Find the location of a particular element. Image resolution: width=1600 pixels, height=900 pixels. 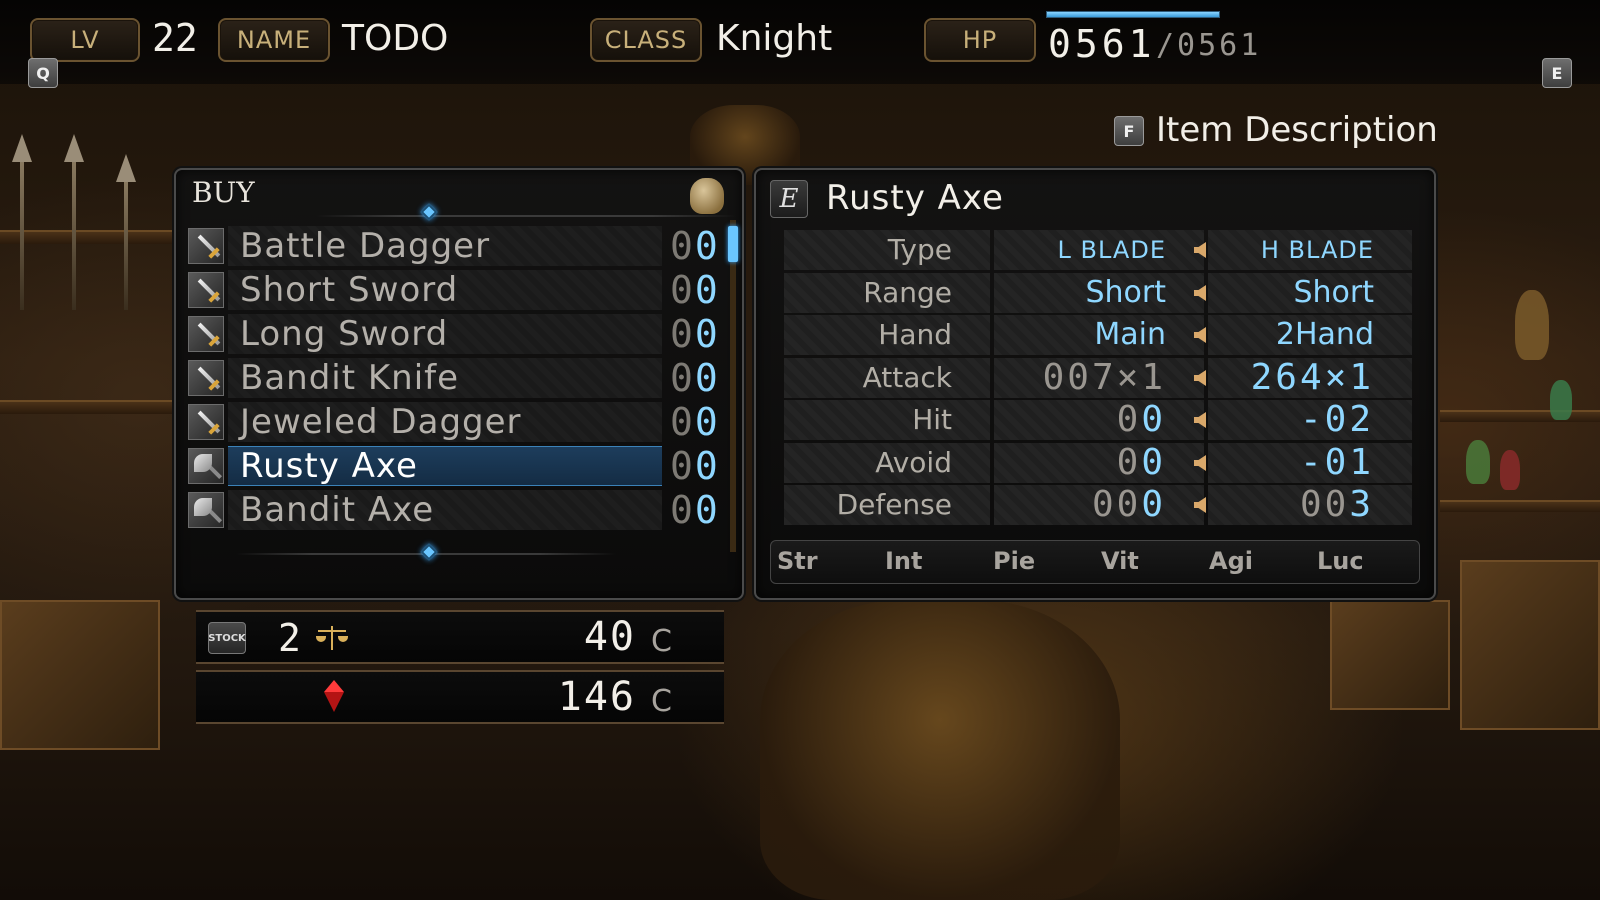

item-row: Bandit Axe 00 is located at coordinates (462, 510).